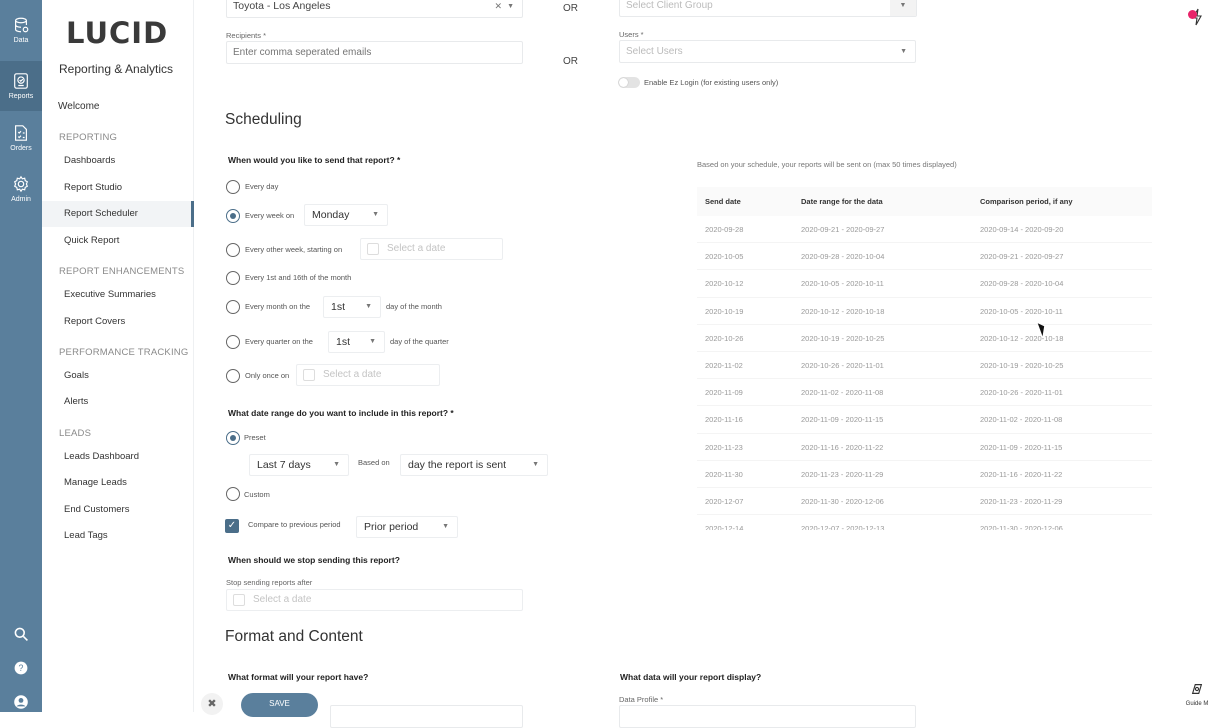 This screenshot has width=1214, height=728. Describe the element at coordinates (116, 69) in the screenshot. I see `app-subtitle: Reporting & Analytics` at that location.